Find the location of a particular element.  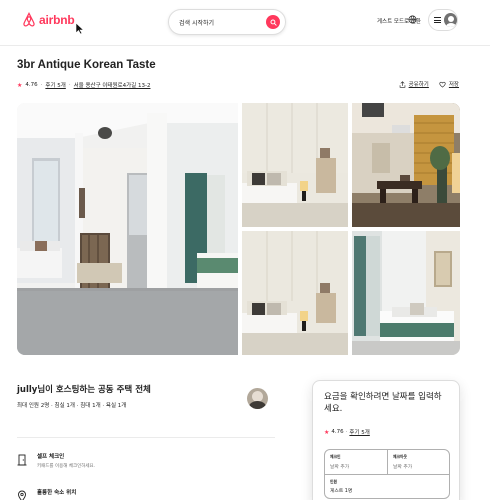

search-bar: 검색 시작하기 is located at coordinates (227, 22).